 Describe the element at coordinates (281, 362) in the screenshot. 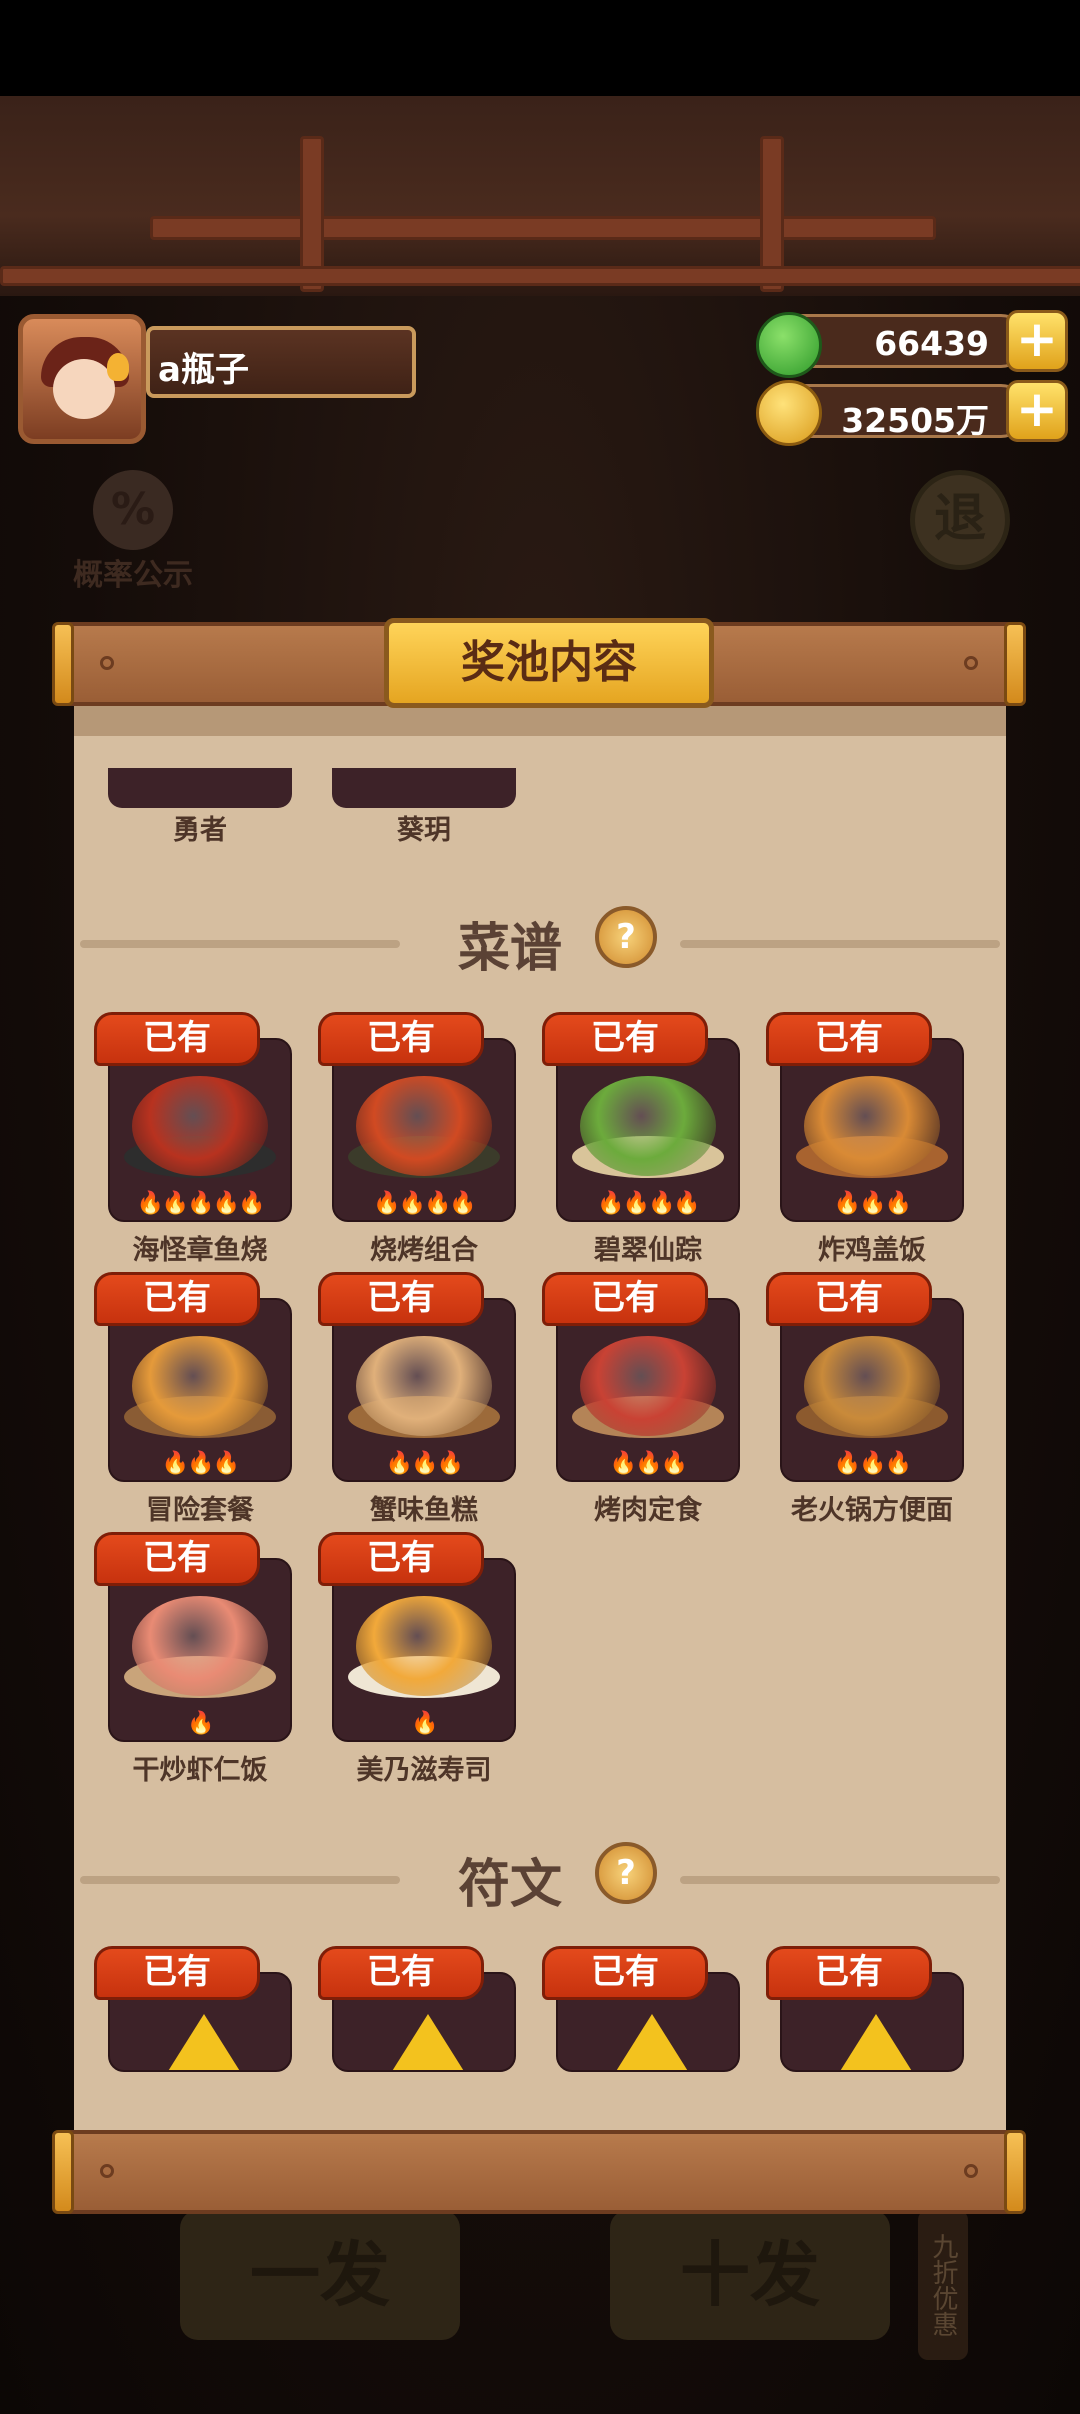

I see `player-name-bar: a瓶子` at that location.